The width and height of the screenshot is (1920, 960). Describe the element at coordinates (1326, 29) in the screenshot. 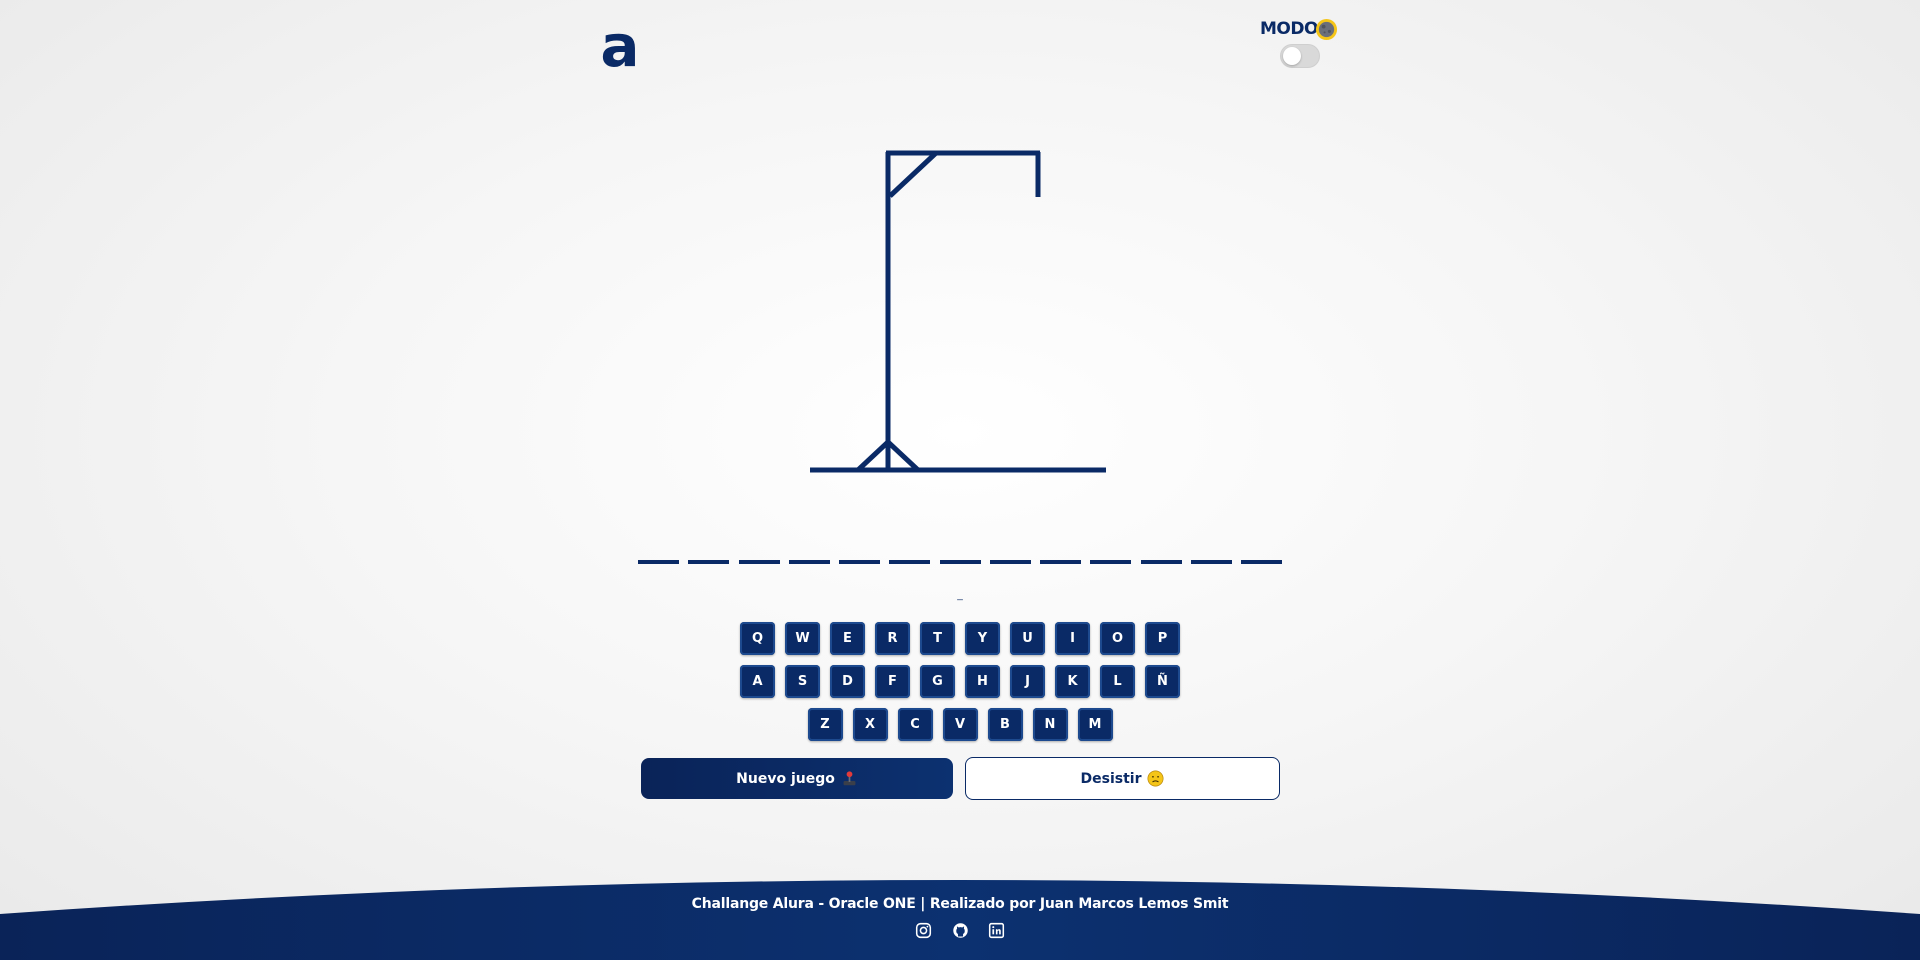

I see `moon-icon` at that location.